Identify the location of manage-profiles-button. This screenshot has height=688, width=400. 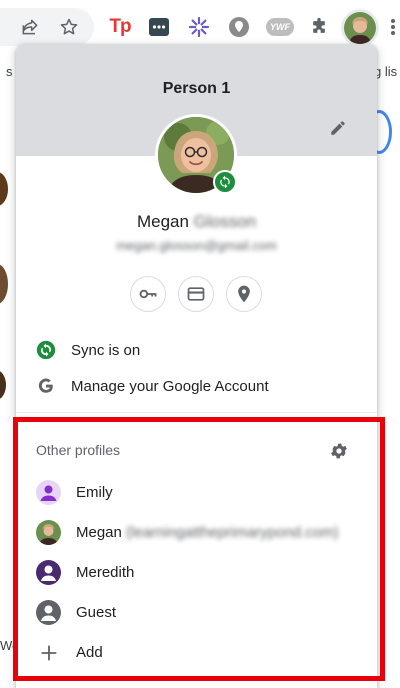
(339, 451).